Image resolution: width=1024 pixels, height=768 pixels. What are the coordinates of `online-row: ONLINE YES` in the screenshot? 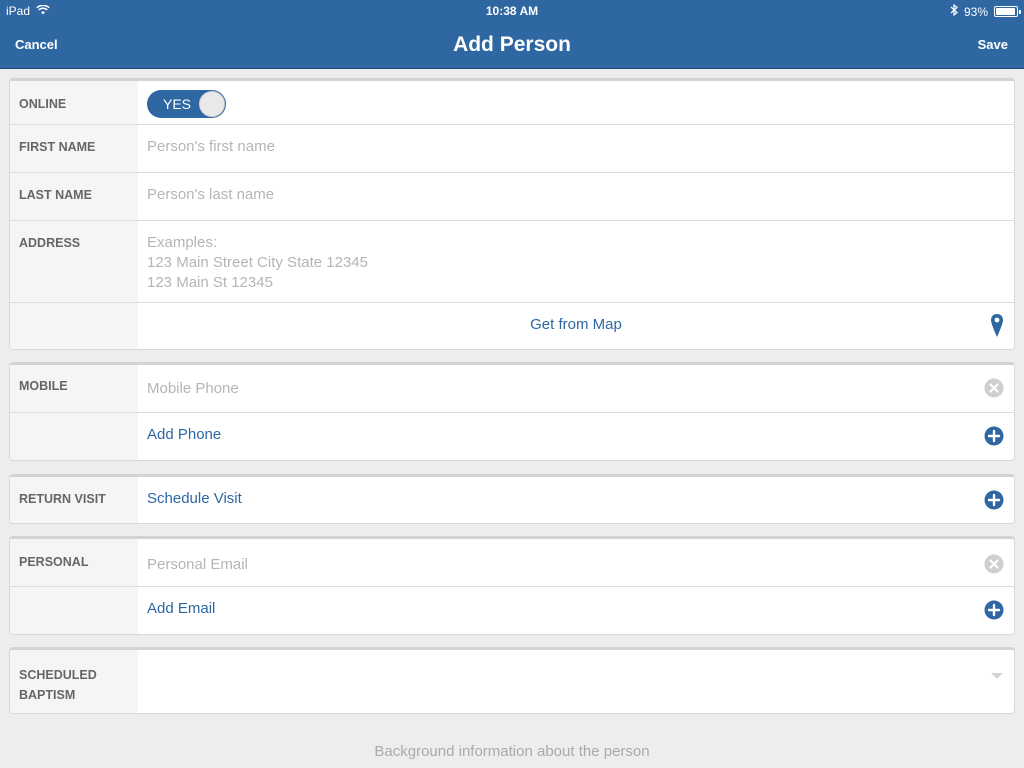 It's located at (512, 103).